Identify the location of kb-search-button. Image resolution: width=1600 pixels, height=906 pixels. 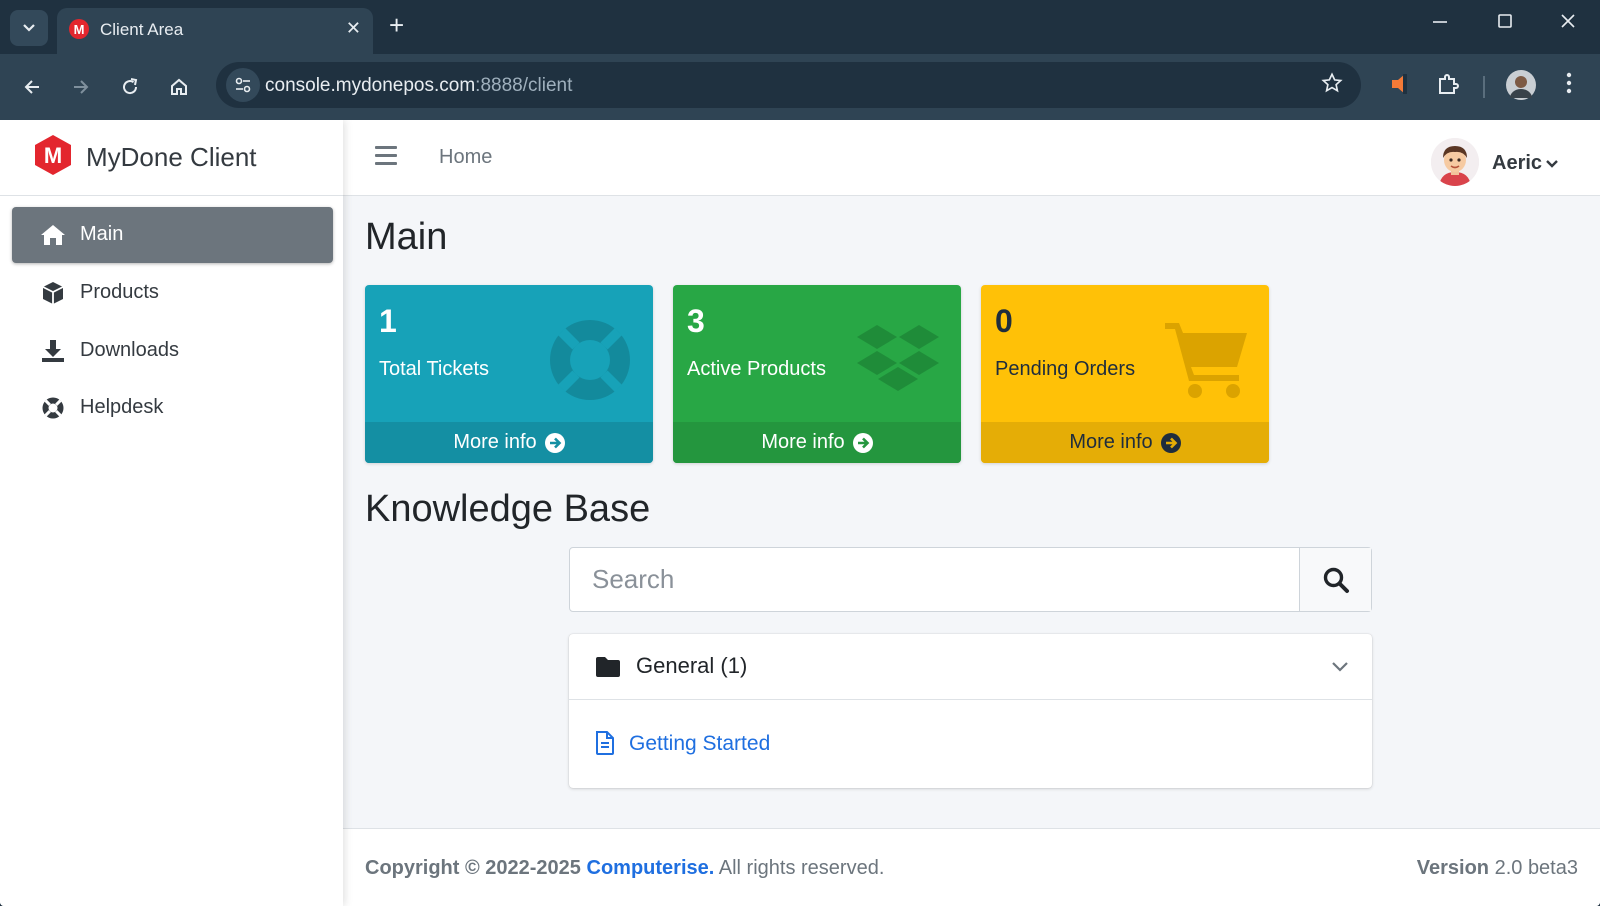
(1335, 579).